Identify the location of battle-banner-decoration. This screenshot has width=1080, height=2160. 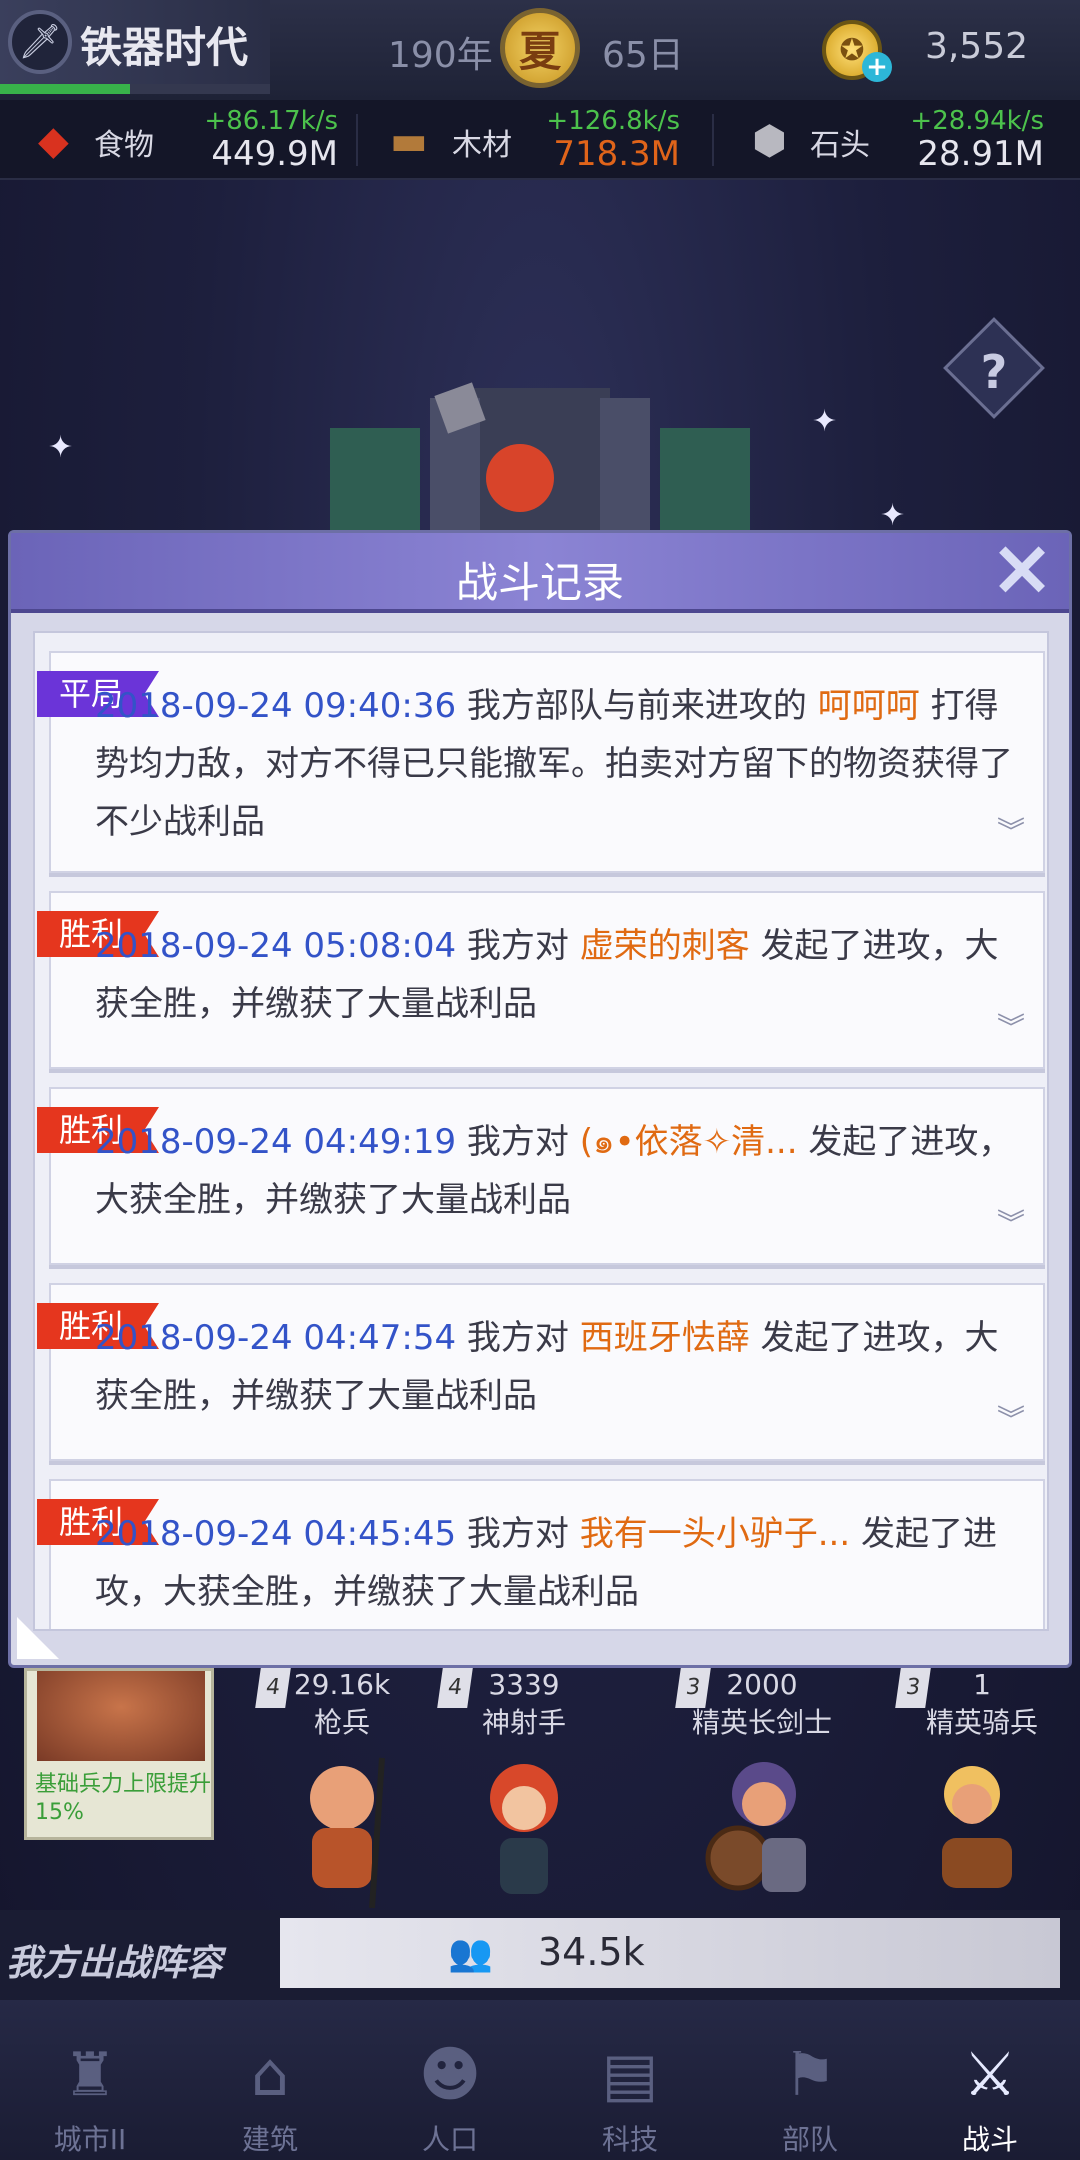
(540, 460).